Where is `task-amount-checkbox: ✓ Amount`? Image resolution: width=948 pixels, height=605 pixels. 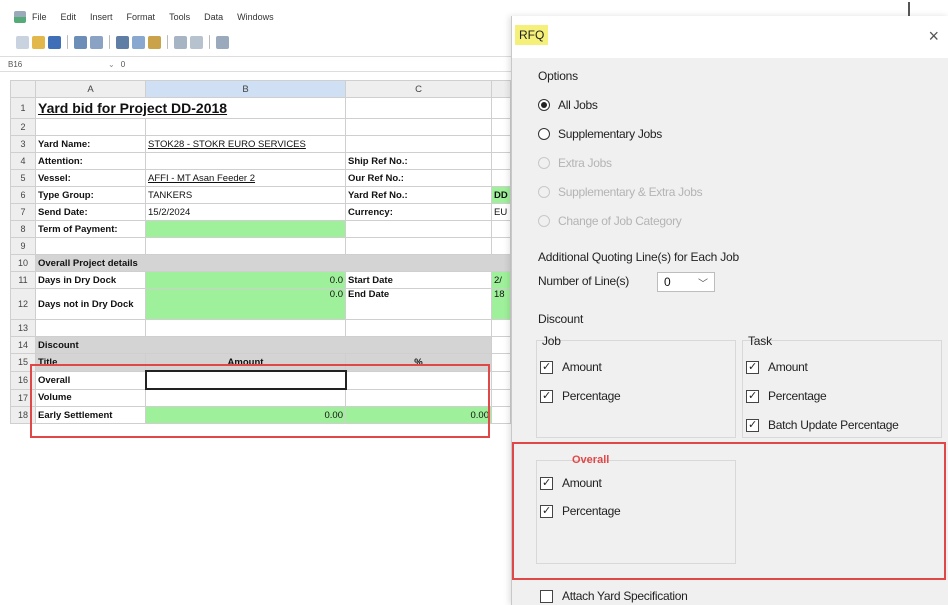 task-amount-checkbox: ✓ Amount is located at coordinates (777, 367).